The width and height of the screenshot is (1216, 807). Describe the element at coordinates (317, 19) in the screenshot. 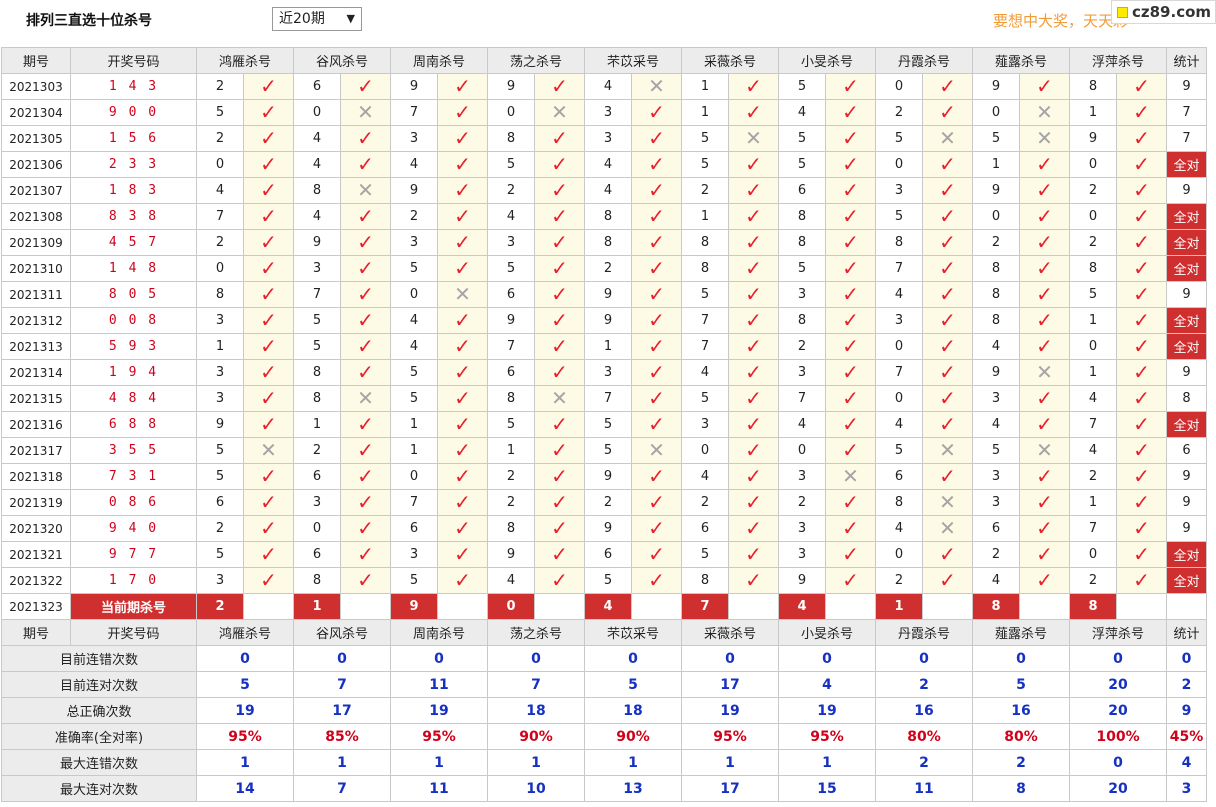

I see `period-select: 近20期 ▼` at that location.